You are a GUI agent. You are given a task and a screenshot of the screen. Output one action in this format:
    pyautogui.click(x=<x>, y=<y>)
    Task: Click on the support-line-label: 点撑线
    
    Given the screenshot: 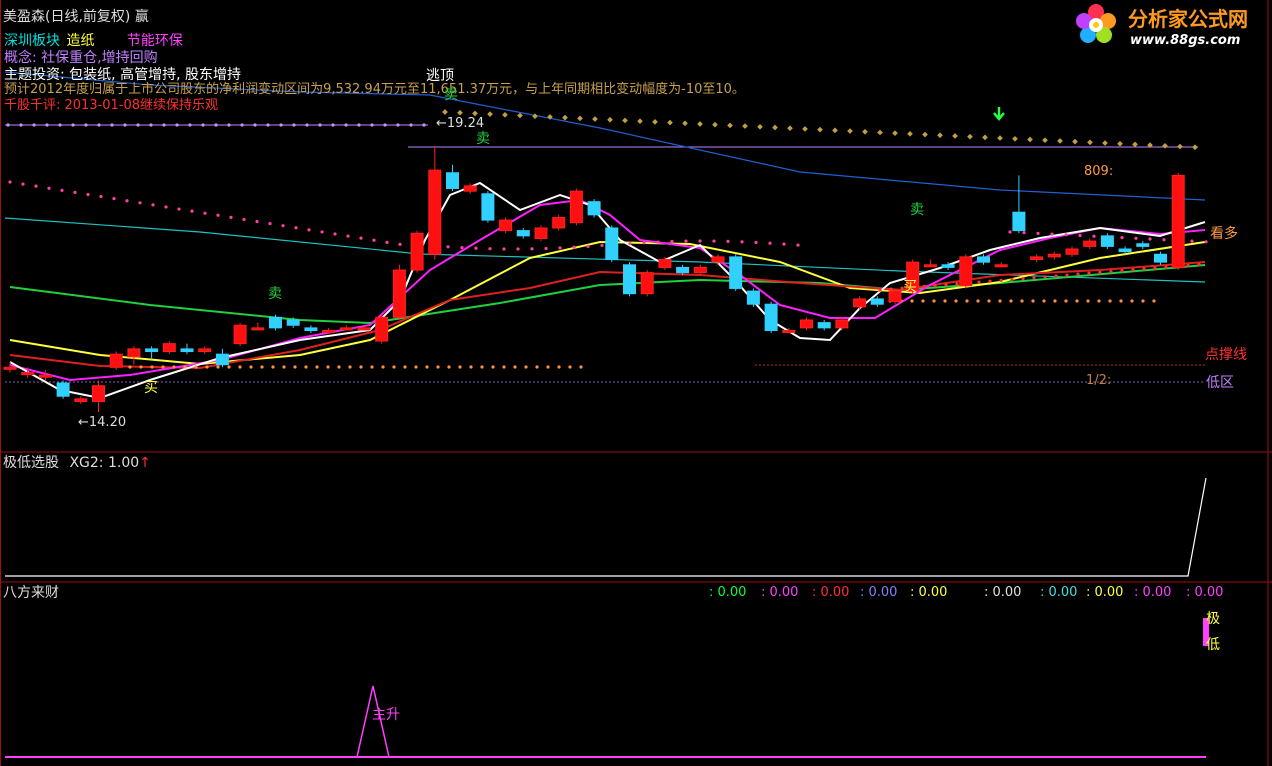 What is the action you would take?
    pyautogui.click(x=1226, y=355)
    